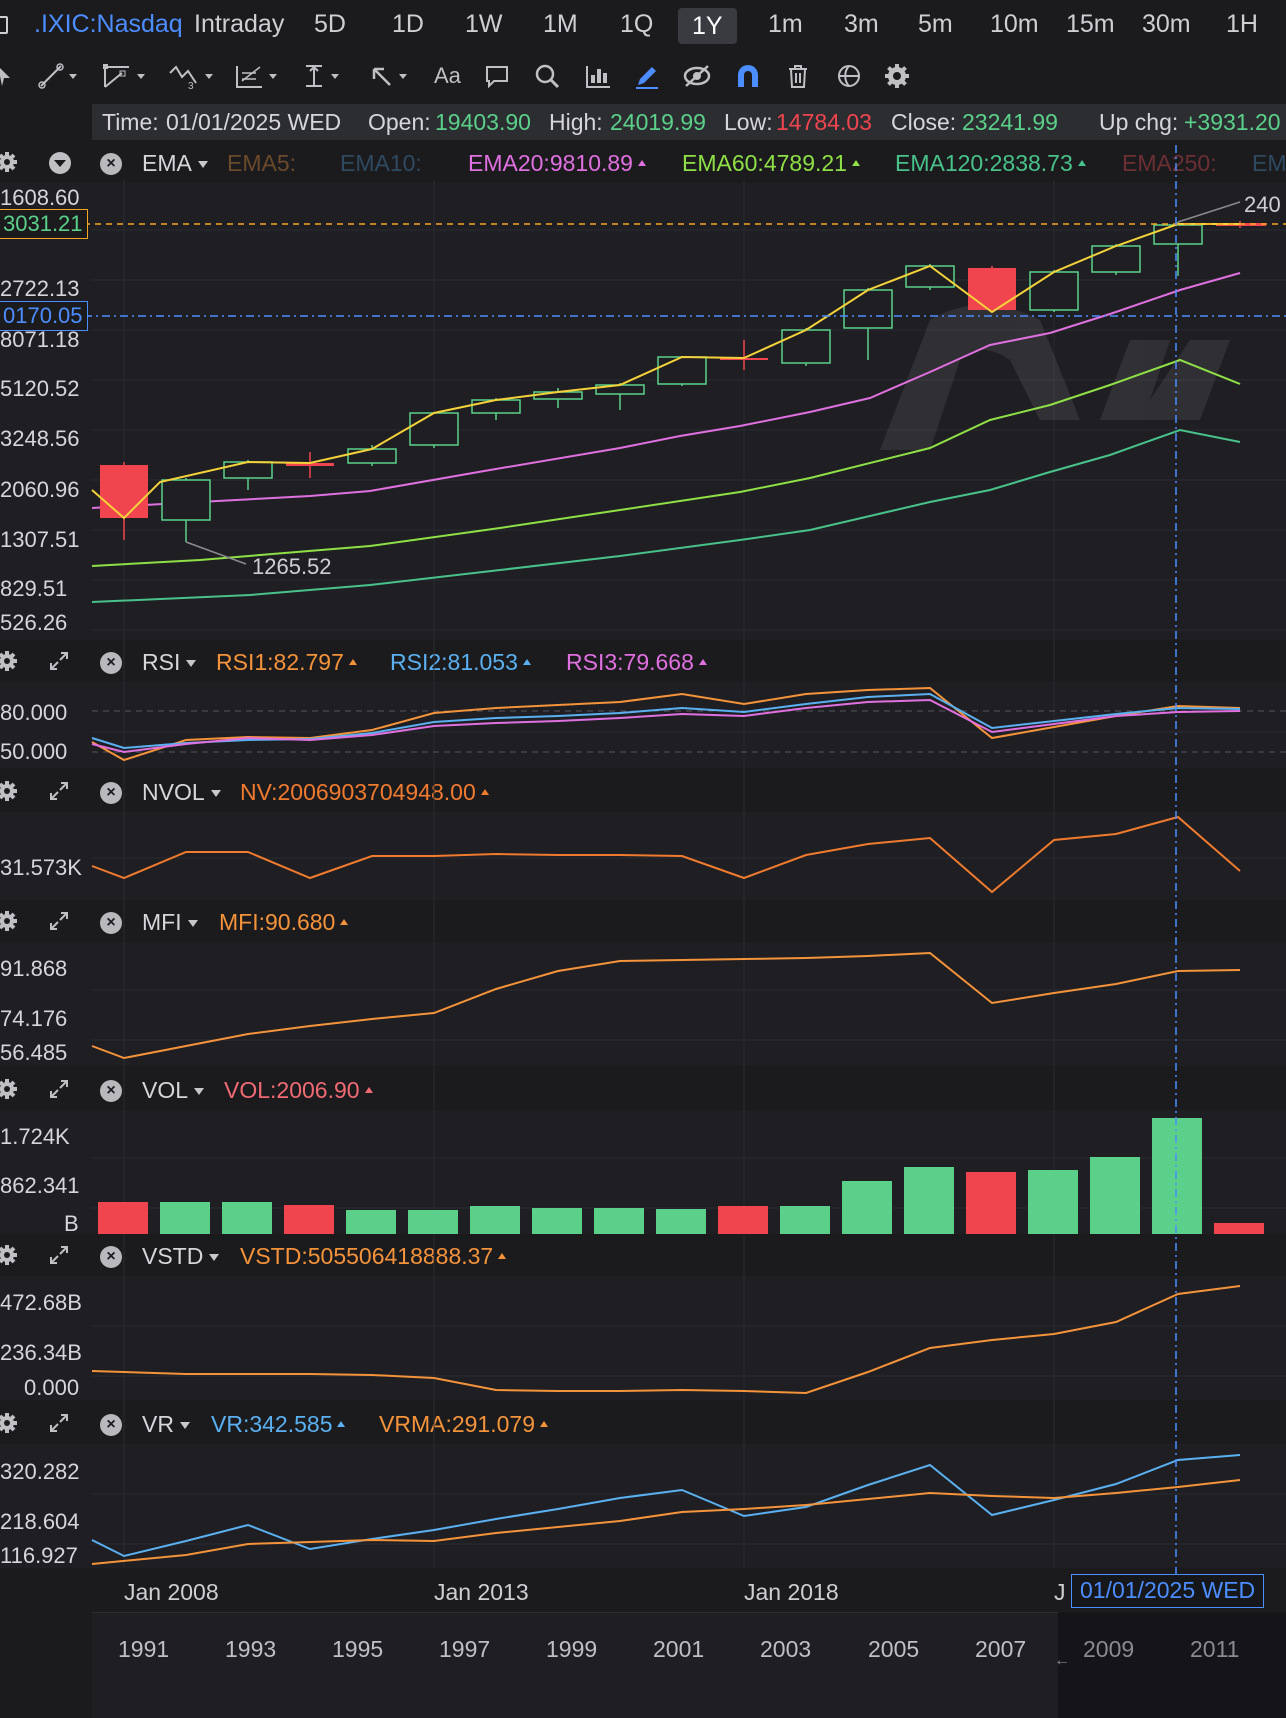  I want to click on y-label: 218.604, so click(40, 1521).